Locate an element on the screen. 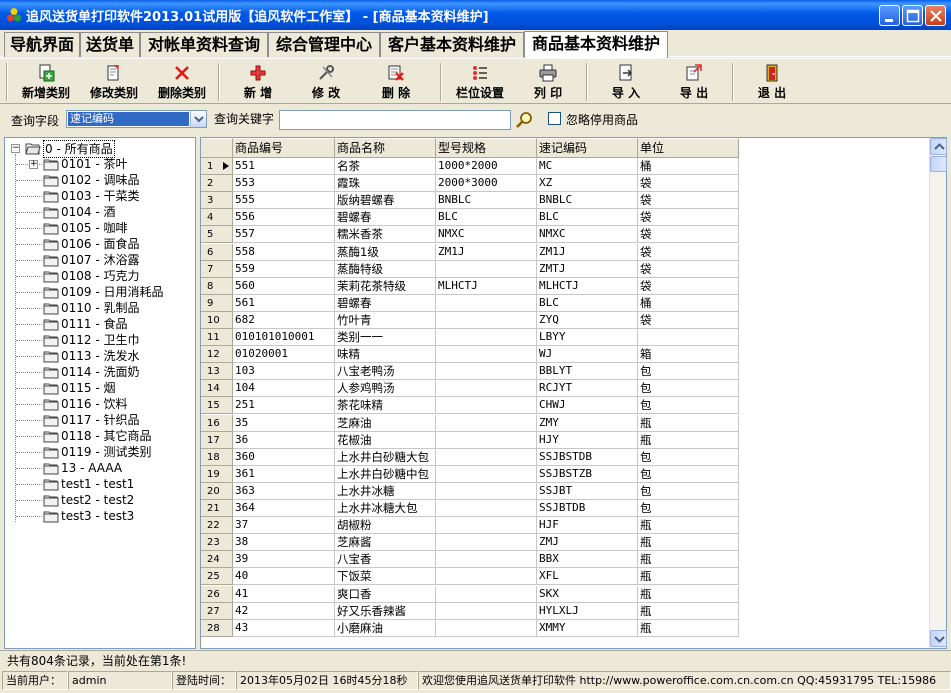 This screenshot has width=951, height=693. row-number: 4 is located at coordinates (217, 218).